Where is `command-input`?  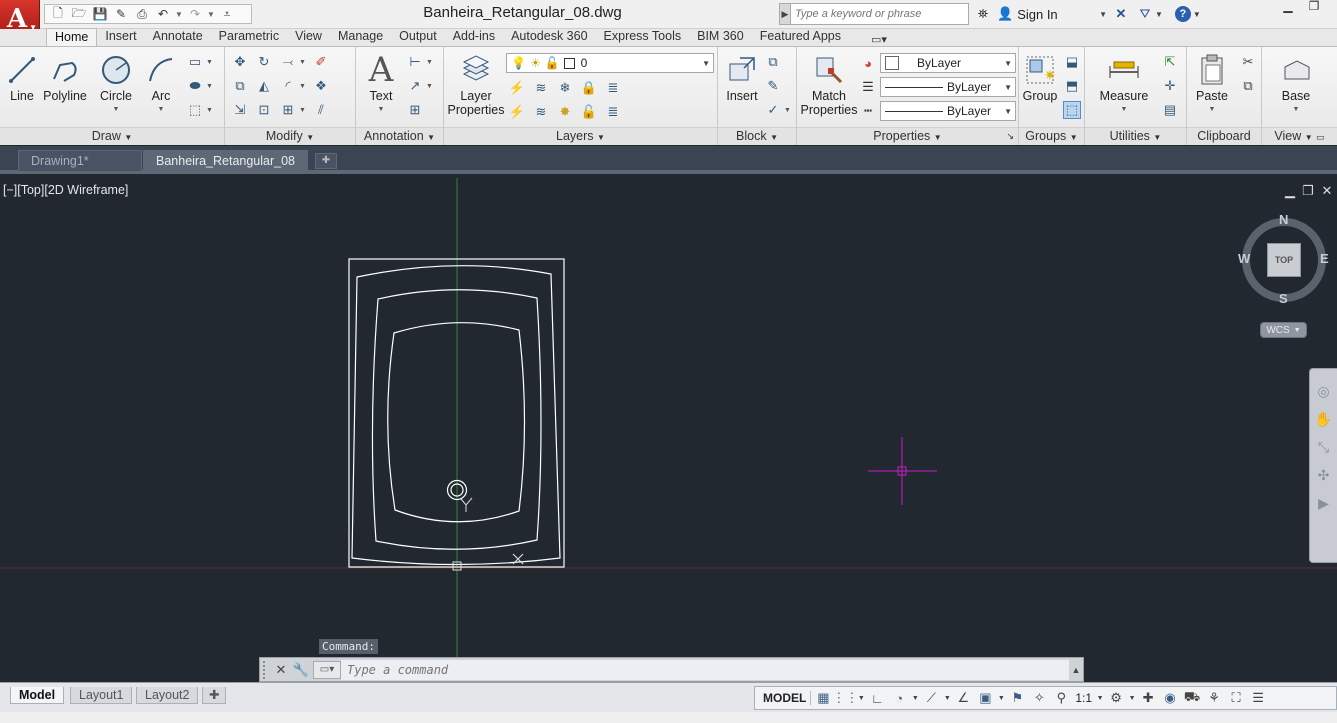 command-input is located at coordinates (705, 669).